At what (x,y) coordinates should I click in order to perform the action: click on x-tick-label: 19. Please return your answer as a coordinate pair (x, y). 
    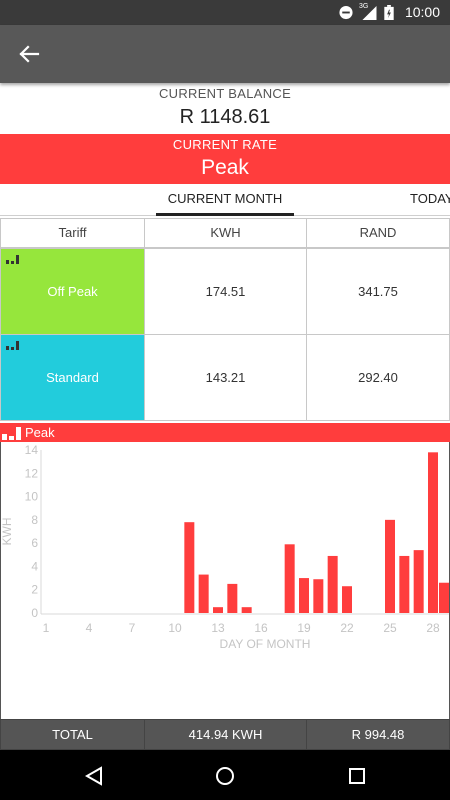
    Looking at the image, I should click on (304, 628).